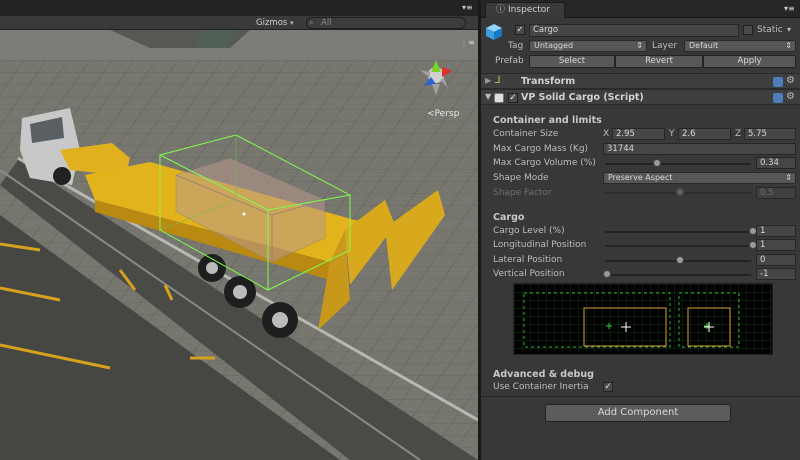 The image size is (800, 460). I want to click on size-z-field: 5.75, so click(770, 134).